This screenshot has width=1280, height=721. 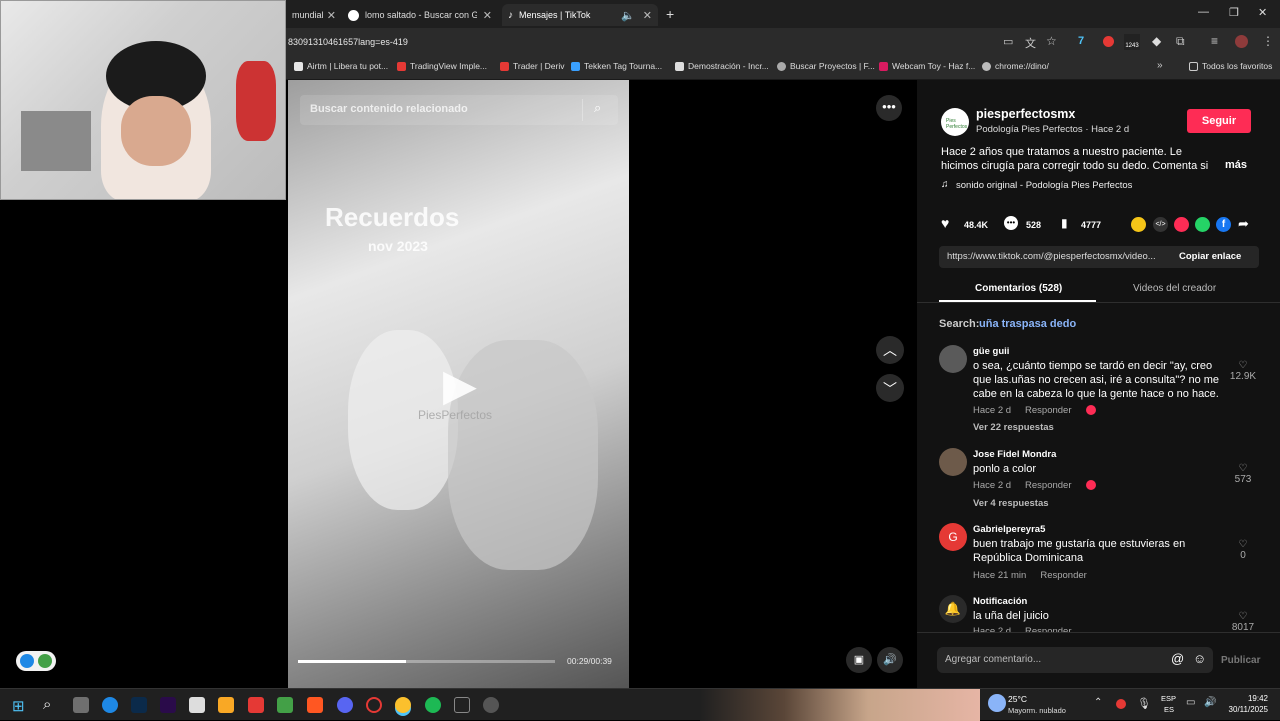 I want to click on tab-mundial: mundial ✕, so click(x=314, y=15).